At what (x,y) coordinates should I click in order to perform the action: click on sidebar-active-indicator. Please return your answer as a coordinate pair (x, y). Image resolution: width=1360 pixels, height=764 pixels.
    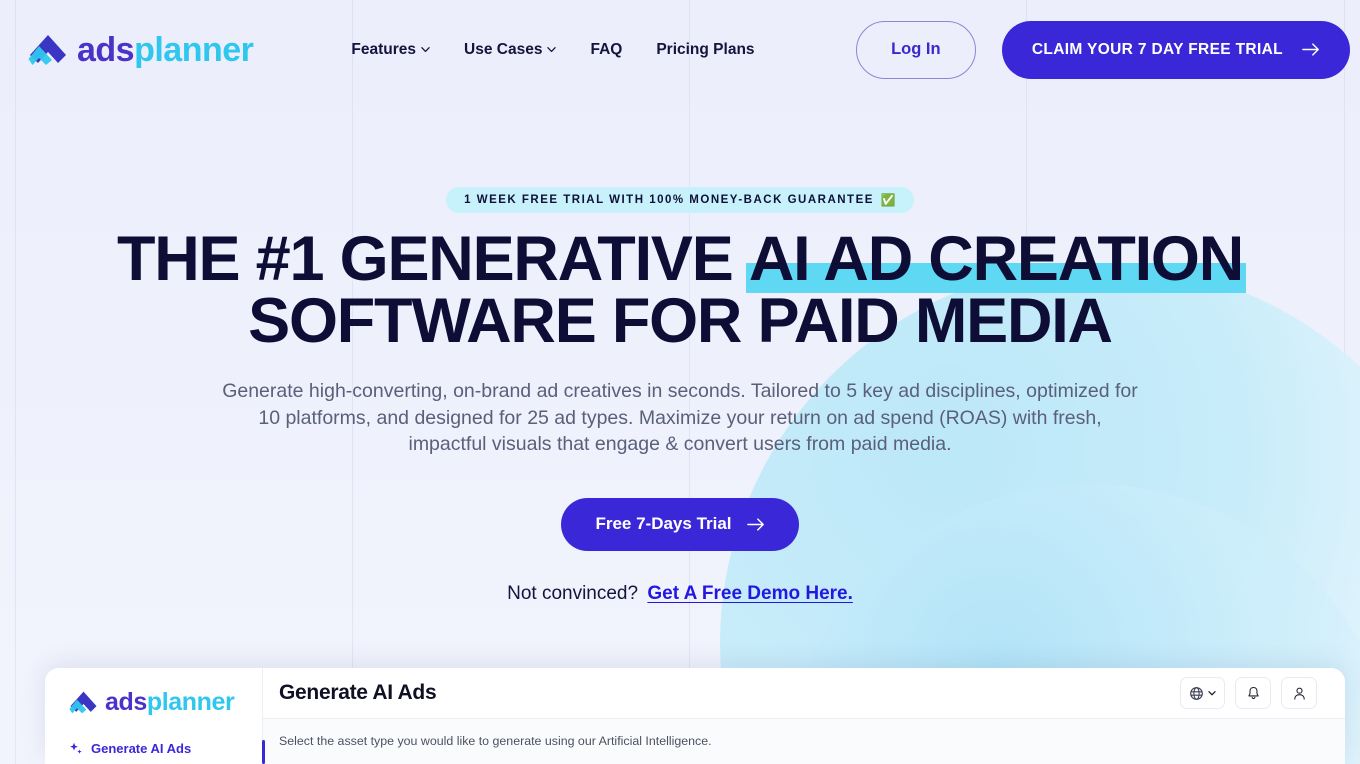
    Looking at the image, I should click on (263, 752).